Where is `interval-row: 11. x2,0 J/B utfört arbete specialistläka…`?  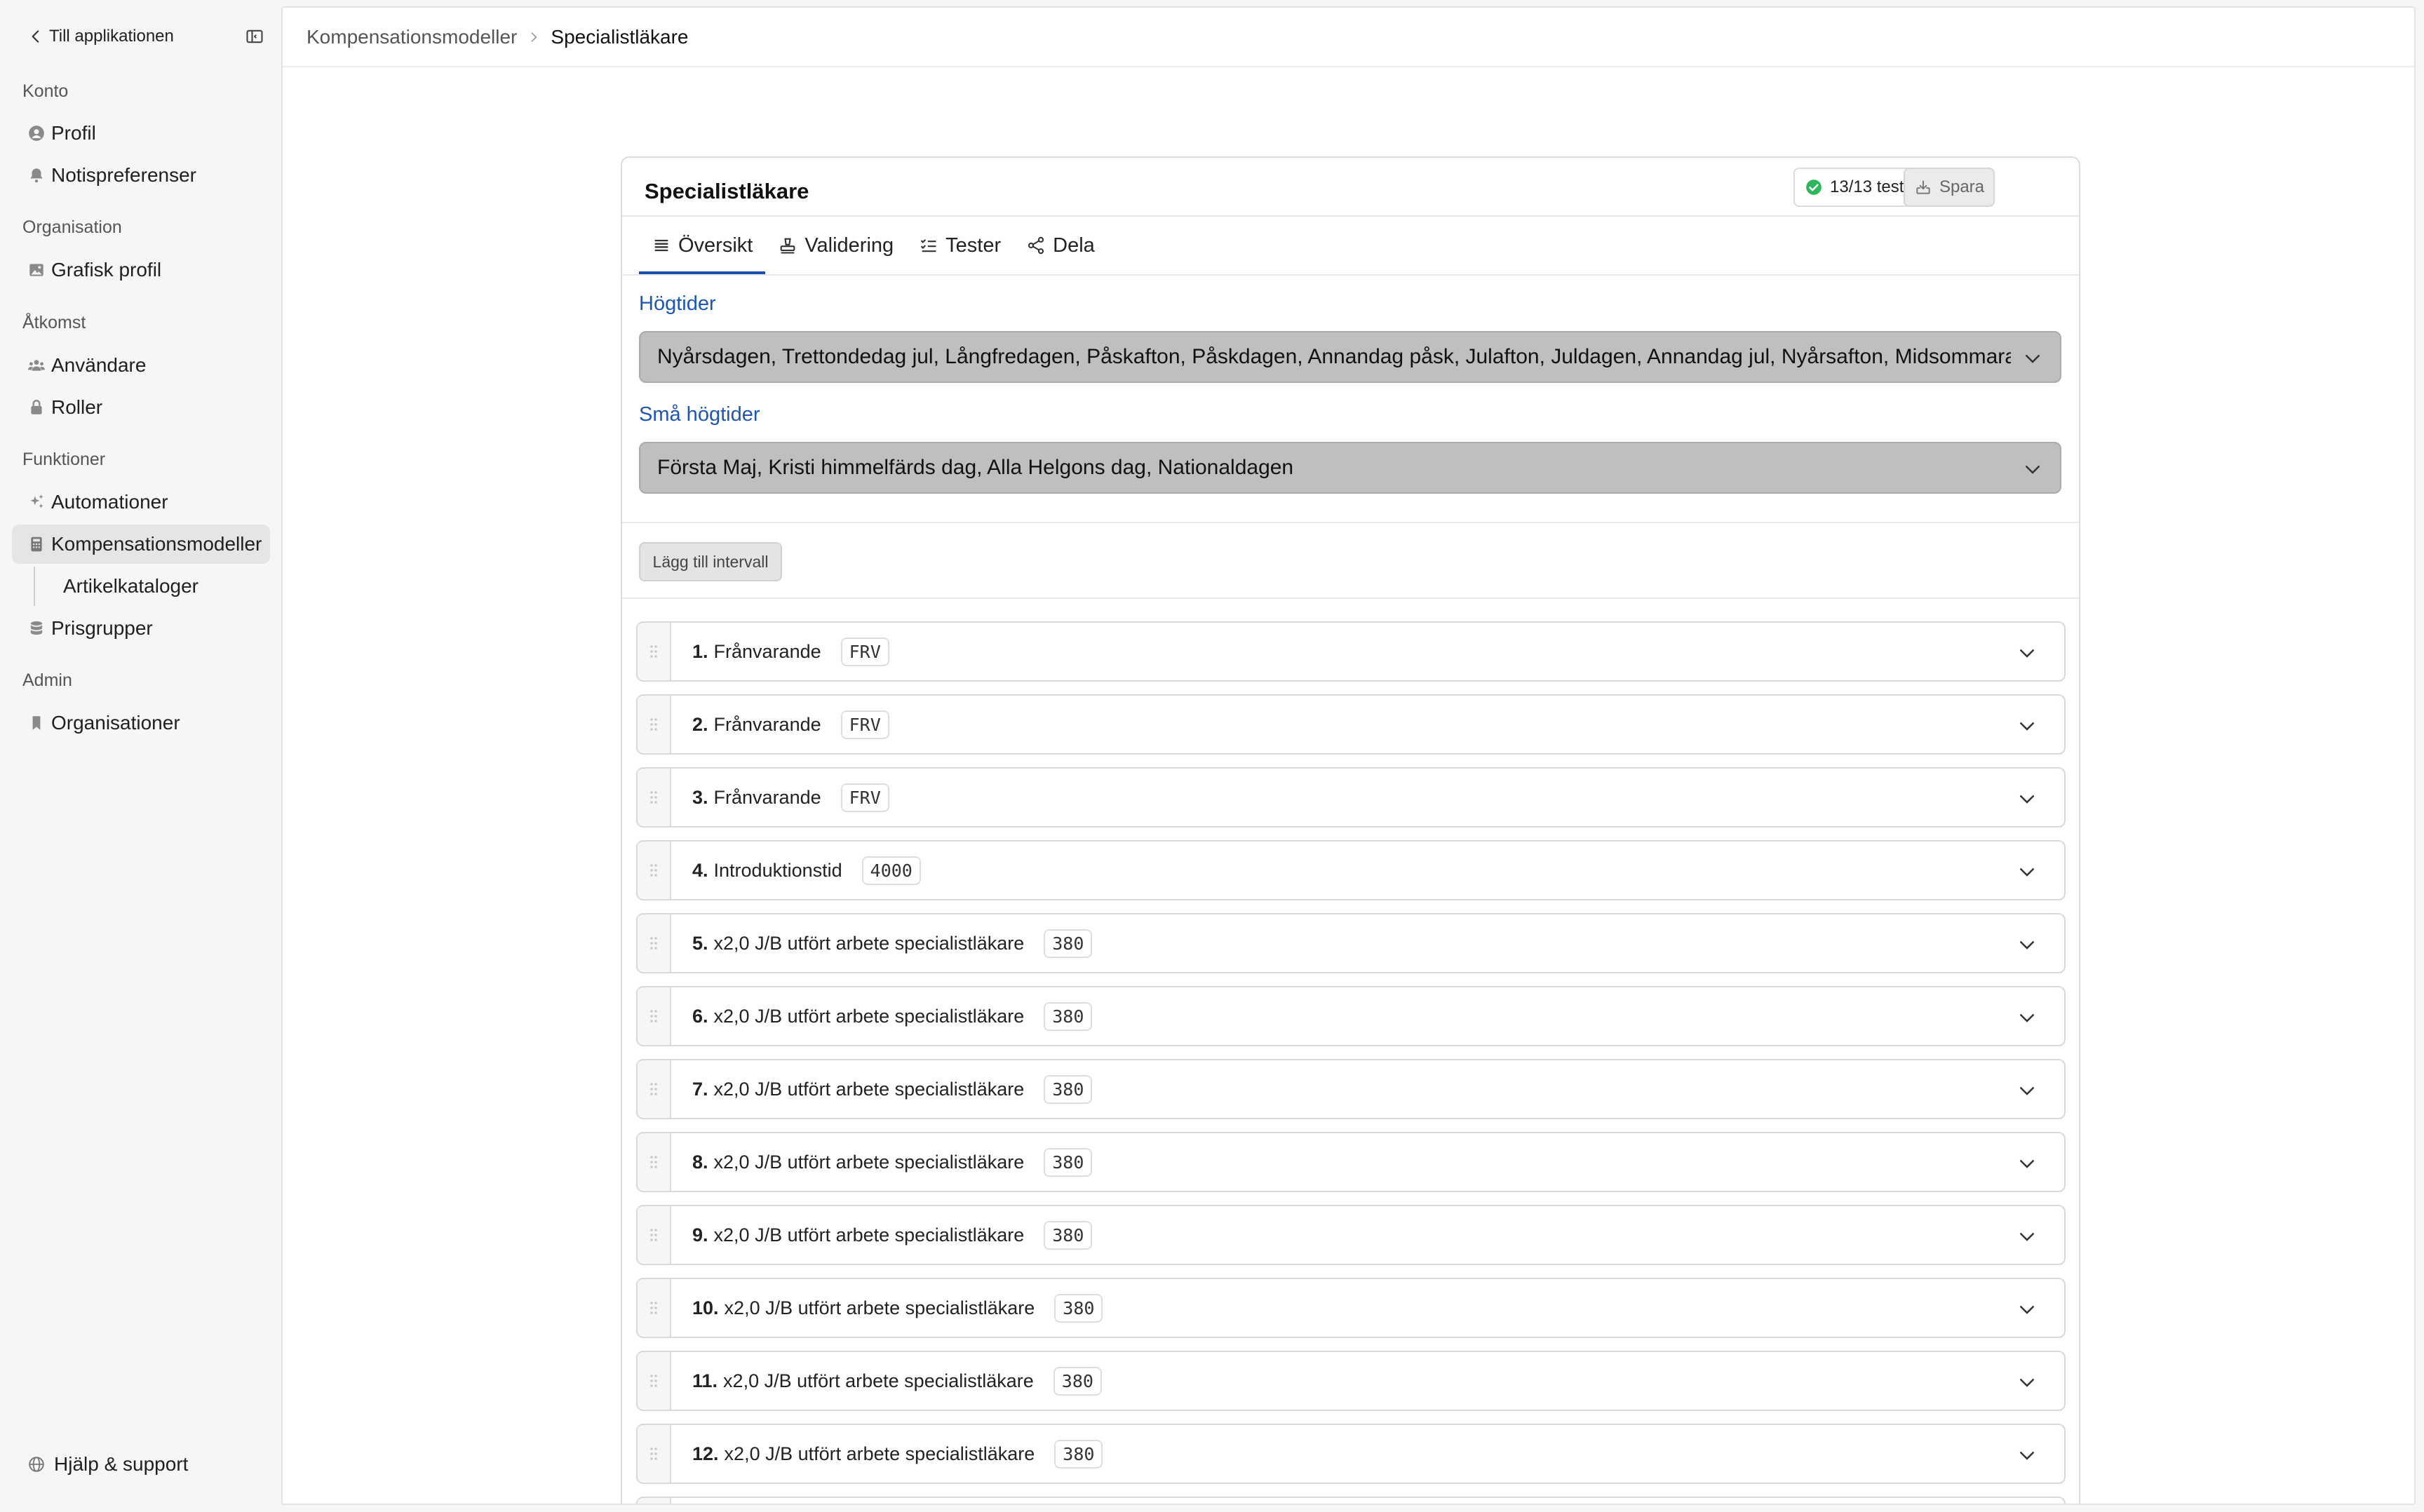 interval-row: 11. x2,0 J/B utfört arbete specialistläka… is located at coordinates (1351, 1381).